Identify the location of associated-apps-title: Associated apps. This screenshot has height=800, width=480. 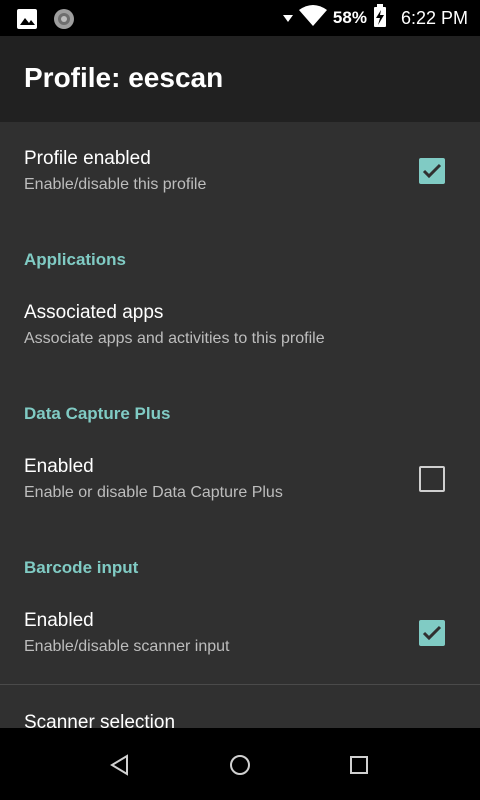
(94, 312).